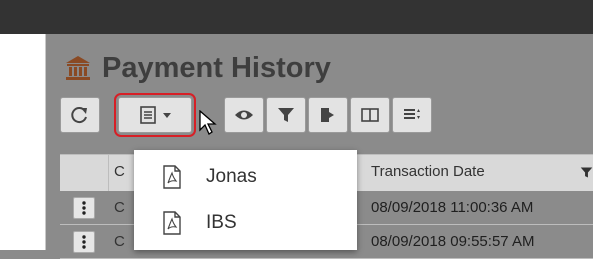 The height and width of the screenshot is (259, 593). Describe the element at coordinates (231, 176) in the screenshot. I see `menu-item-label: Jonas` at that location.